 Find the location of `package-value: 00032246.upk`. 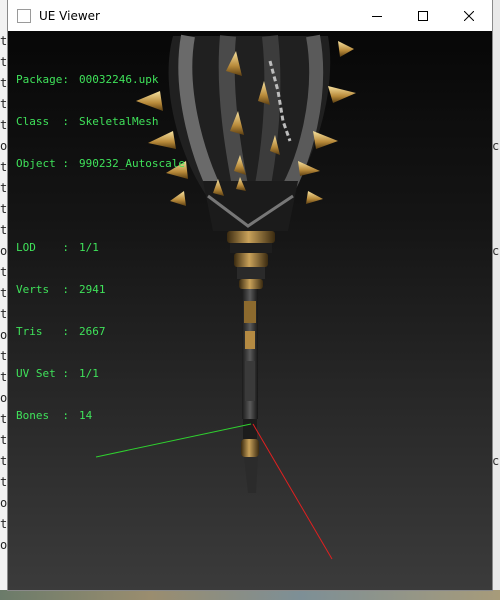

package-value: 00032246.upk is located at coordinates (119, 79).